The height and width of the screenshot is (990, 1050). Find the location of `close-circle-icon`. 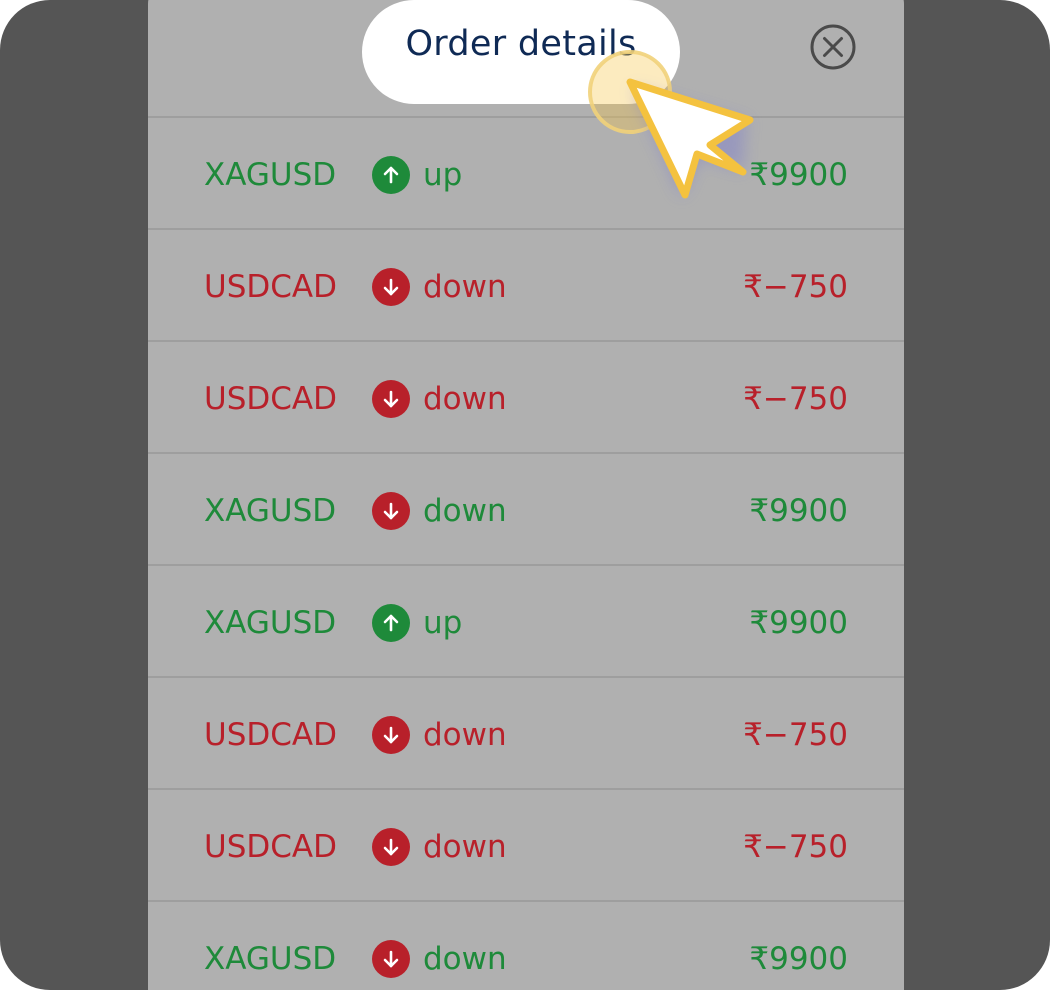

close-circle-icon is located at coordinates (833, 47).